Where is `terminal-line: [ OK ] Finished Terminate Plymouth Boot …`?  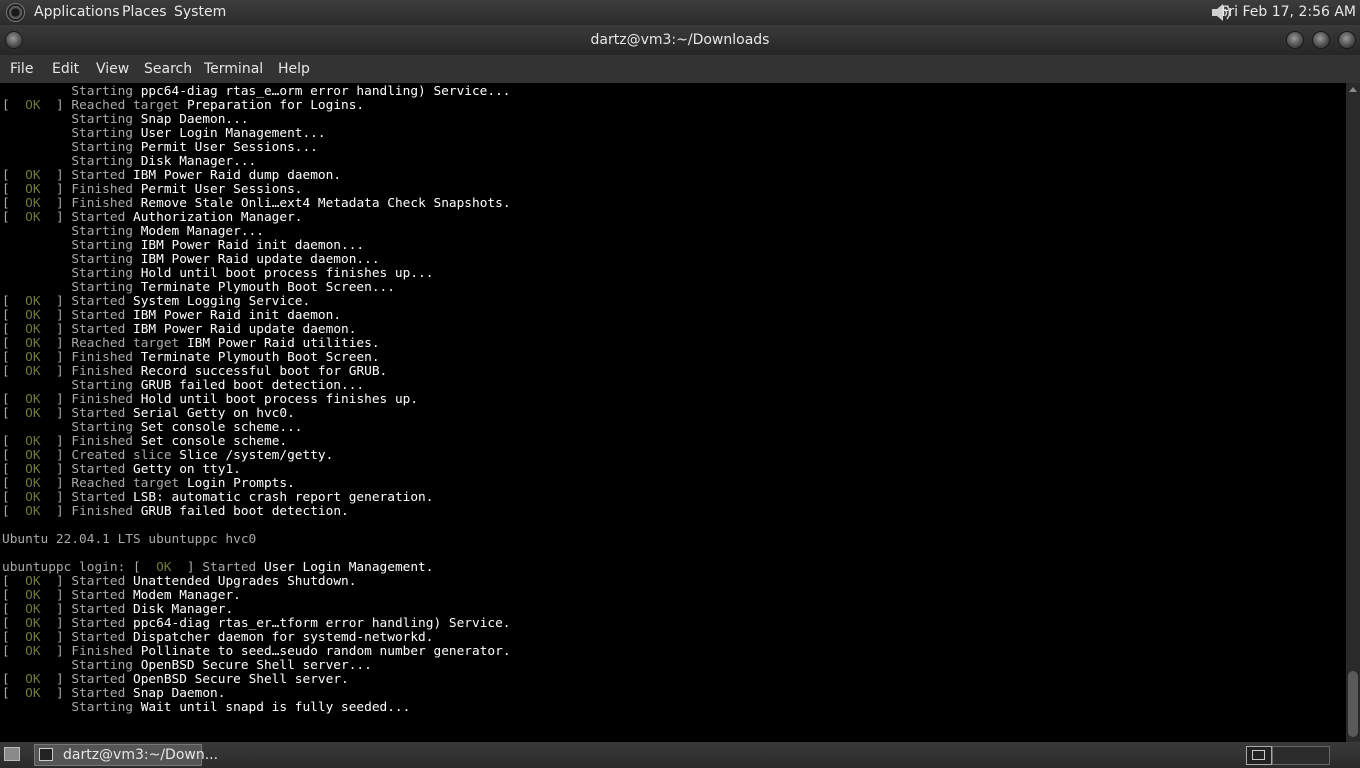
terminal-line: [ OK ] Finished Terminate Plymouth Boot … is located at coordinates (256, 358).